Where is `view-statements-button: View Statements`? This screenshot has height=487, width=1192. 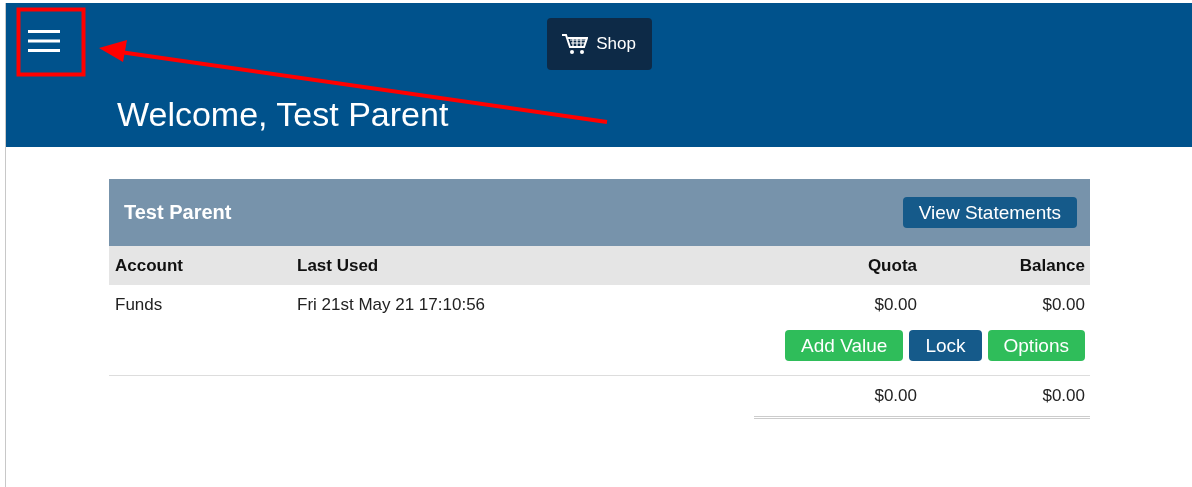 view-statements-button: View Statements is located at coordinates (989, 212).